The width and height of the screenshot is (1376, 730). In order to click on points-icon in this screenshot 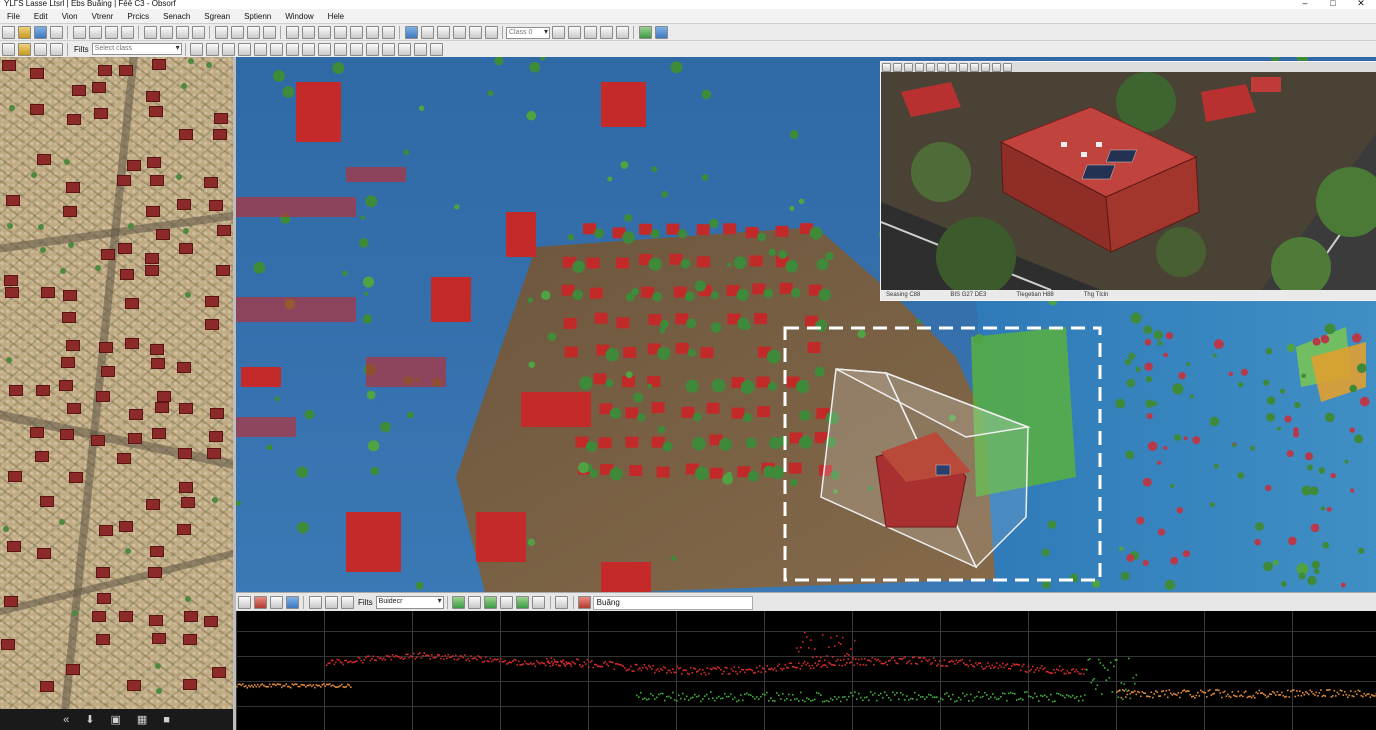, I will do `click(229, 49)`.